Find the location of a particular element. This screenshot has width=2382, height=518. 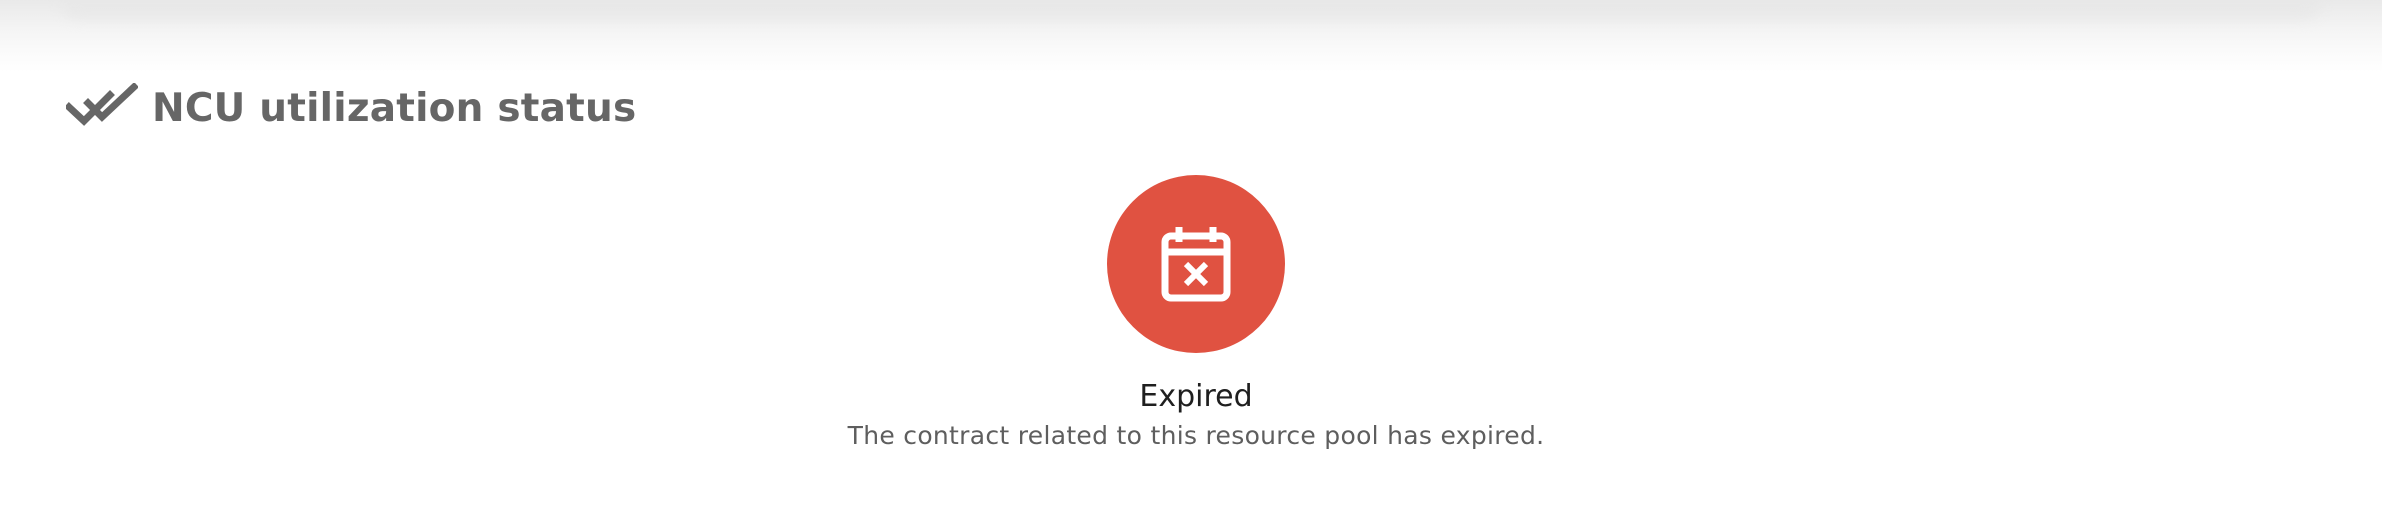

top-bar-shadow-inner is located at coordinates (1191, 10).